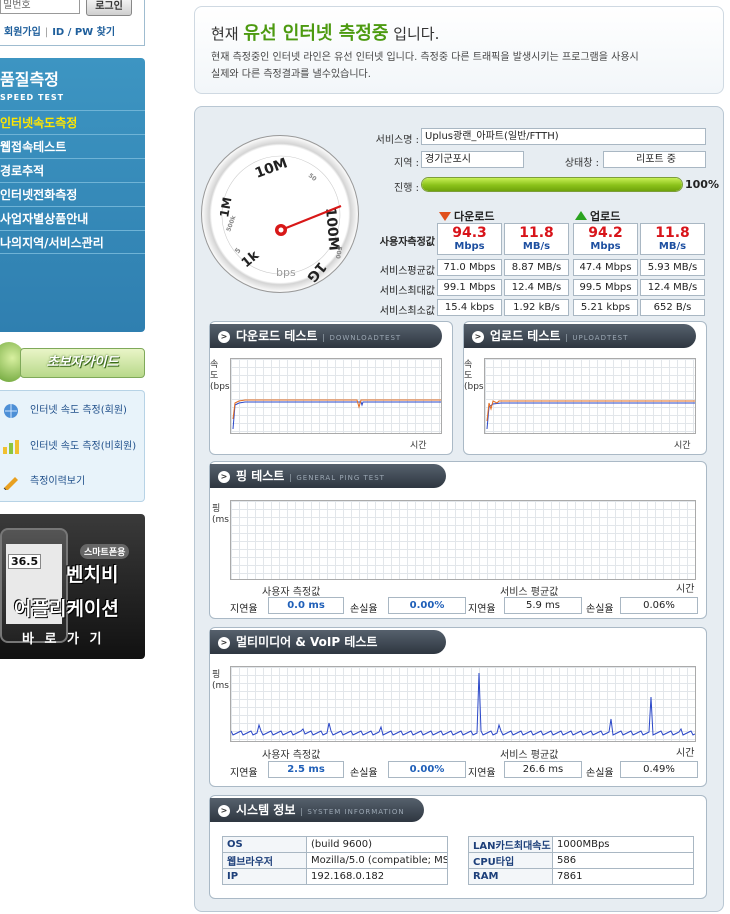  Describe the element at coordinates (407, 311) in the screenshot. I see `row-label-min: 서비스최소값` at that location.